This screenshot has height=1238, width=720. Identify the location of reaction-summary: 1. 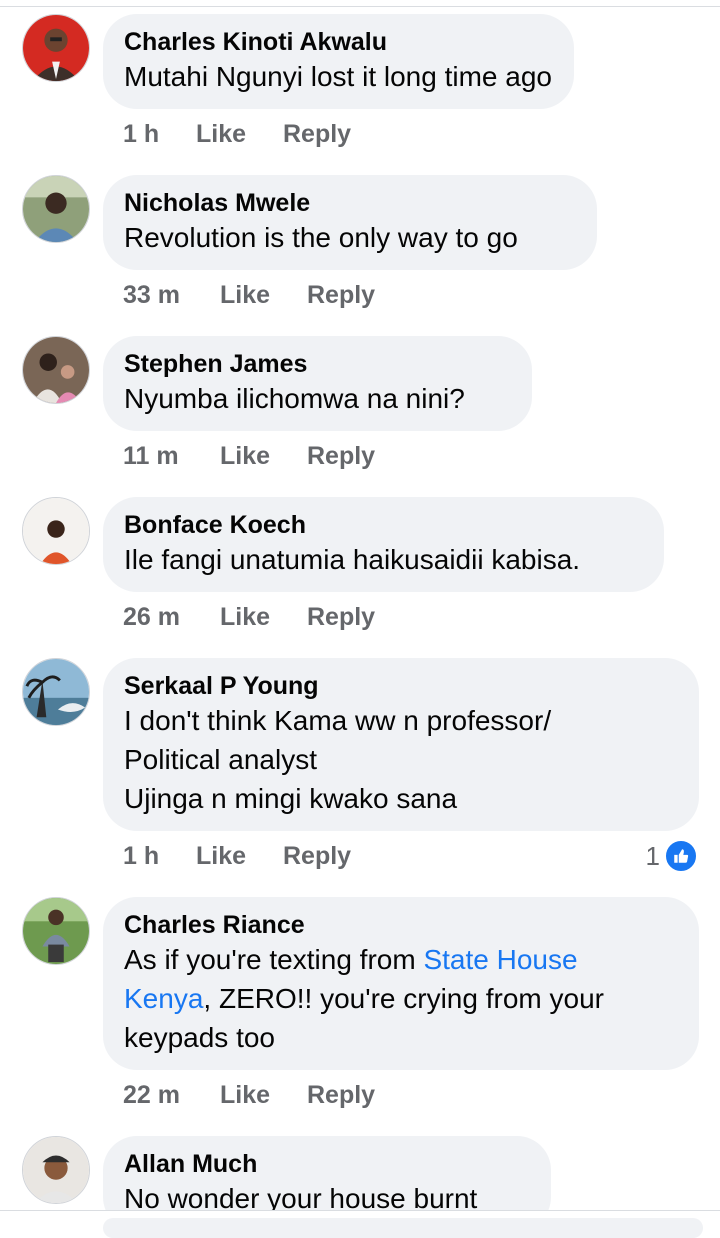
(671, 856).